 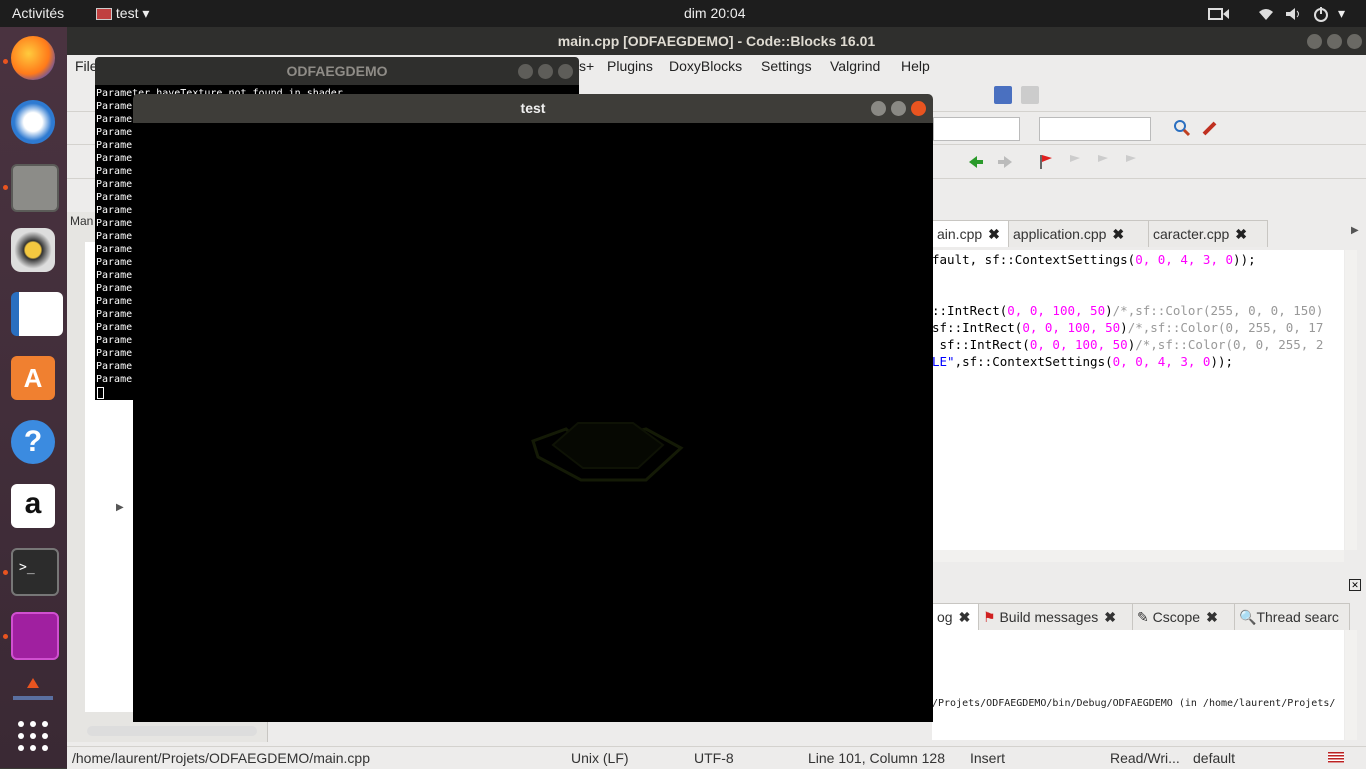 I want to click on help-icon: ?, so click(x=33, y=442).